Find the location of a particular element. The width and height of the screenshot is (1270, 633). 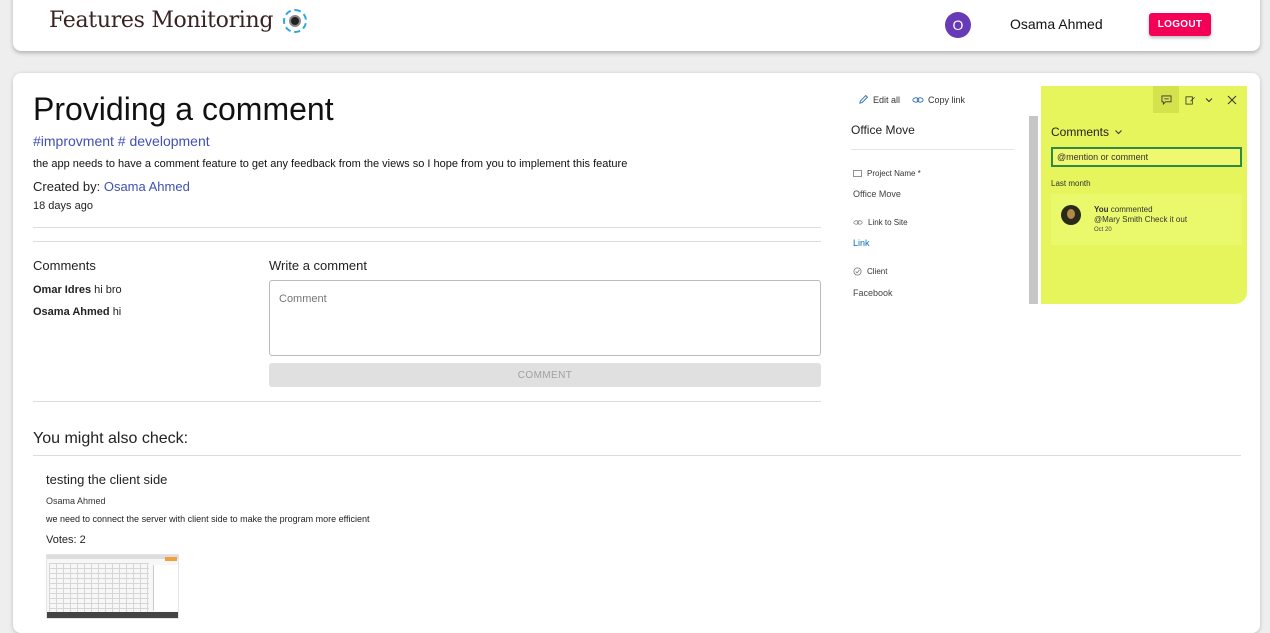

comments-group-label: Last month is located at coordinates (1071, 183).